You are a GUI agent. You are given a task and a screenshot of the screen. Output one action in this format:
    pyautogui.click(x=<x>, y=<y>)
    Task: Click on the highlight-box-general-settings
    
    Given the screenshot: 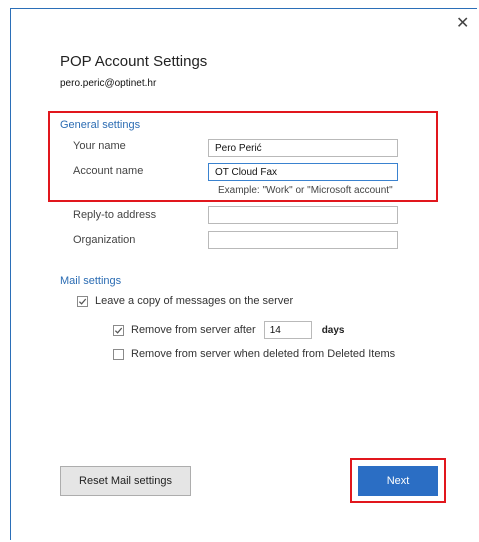 What is the action you would take?
    pyautogui.click(x=243, y=156)
    